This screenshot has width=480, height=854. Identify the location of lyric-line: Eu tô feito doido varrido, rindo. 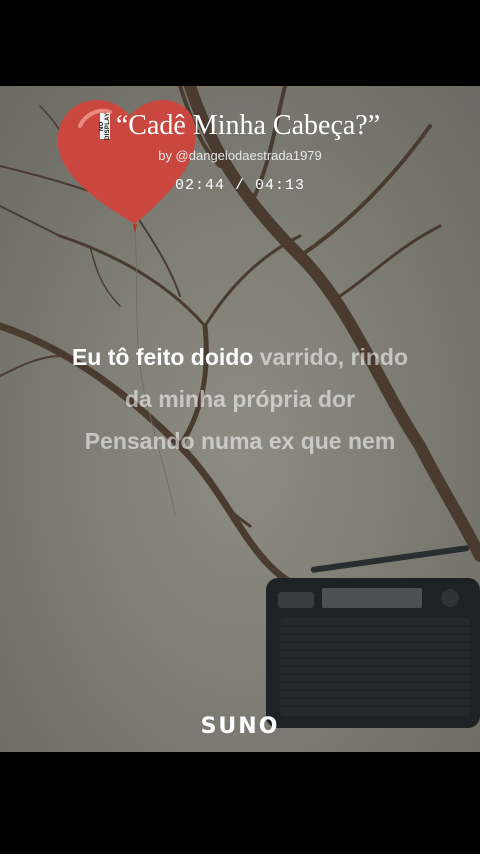
(240, 357).